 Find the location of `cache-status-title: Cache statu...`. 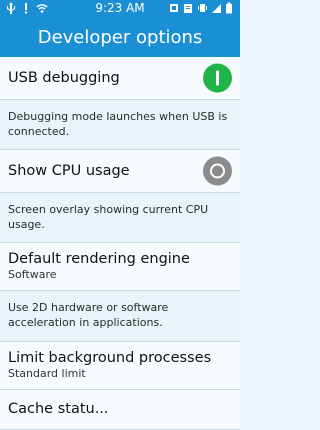

cache-status-title: Cache statu... is located at coordinates (58, 409).